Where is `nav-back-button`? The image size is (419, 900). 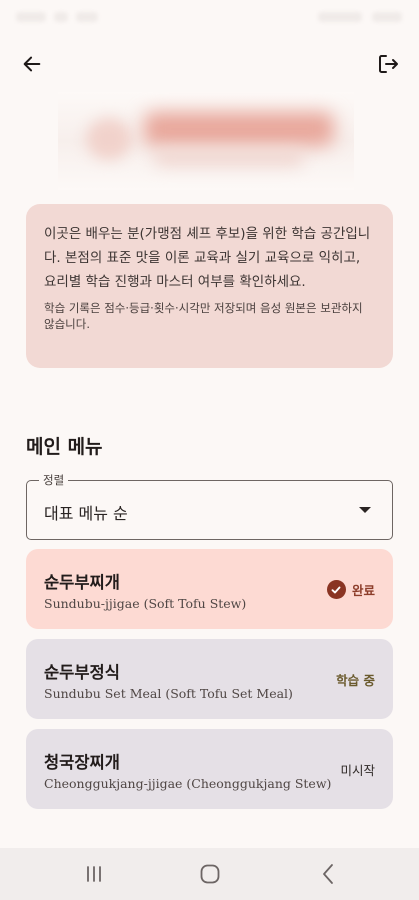
nav-back-button is located at coordinates (328, 874).